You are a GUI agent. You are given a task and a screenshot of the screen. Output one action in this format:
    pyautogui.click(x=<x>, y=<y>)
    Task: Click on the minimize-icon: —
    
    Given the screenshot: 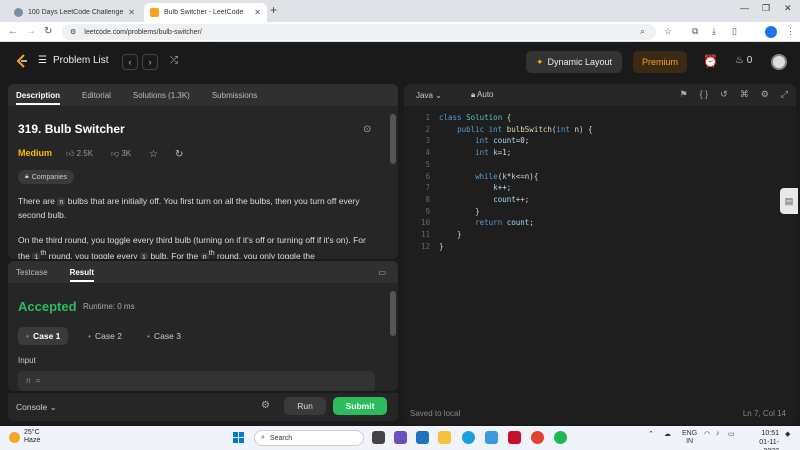 What is the action you would take?
    pyautogui.click(x=744, y=8)
    